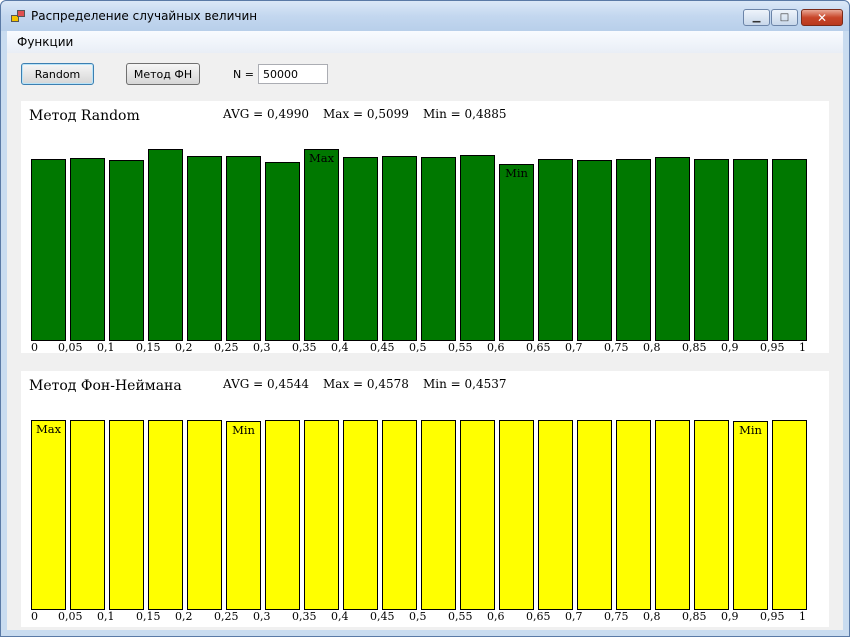 The width and height of the screenshot is (850, 637). I want to click on x-tick-label: 0,4, so click(340, 616).